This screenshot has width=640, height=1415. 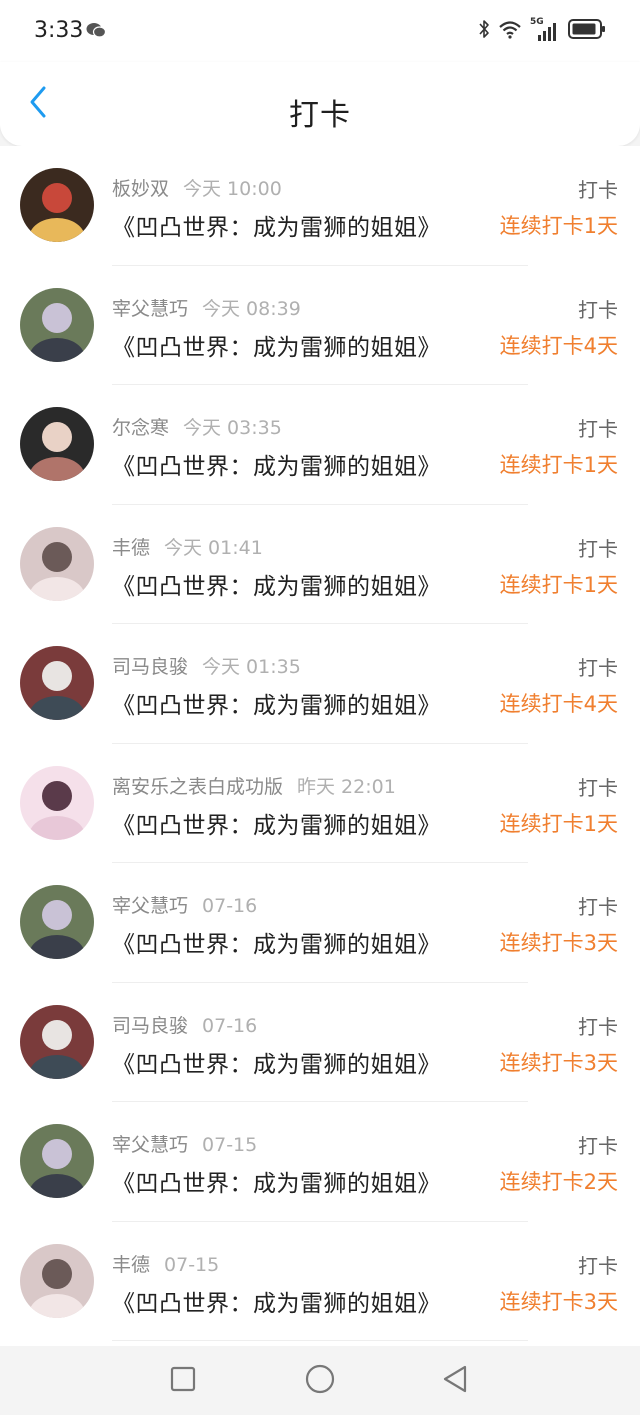 I want to click on checkin-row: 司马良骏 今天 01:35 《凹凸世界：成为雷狮的姐姐》 打卡连续打卡4天, so click(x=320, y=684).